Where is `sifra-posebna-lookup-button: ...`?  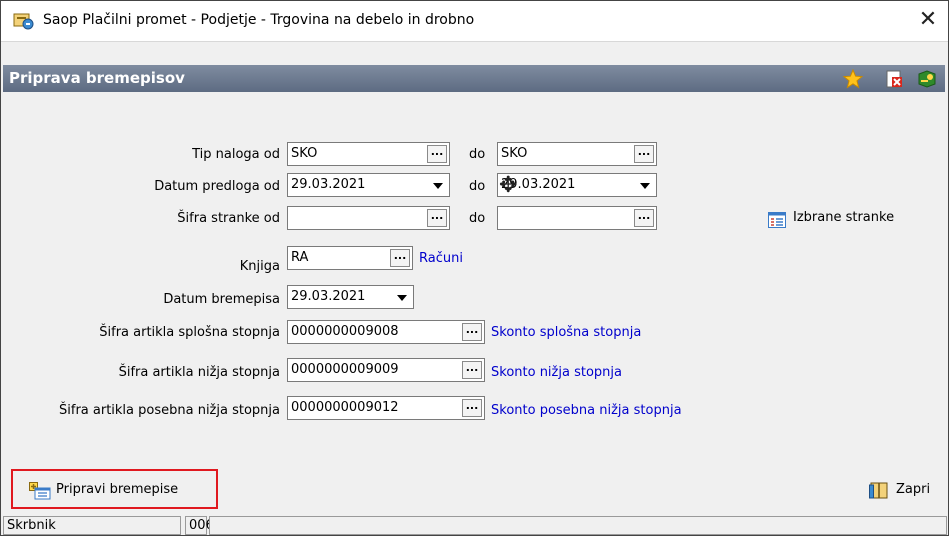
sifra-posebna-lookup-button: ... is located at coordinates (472, 408).